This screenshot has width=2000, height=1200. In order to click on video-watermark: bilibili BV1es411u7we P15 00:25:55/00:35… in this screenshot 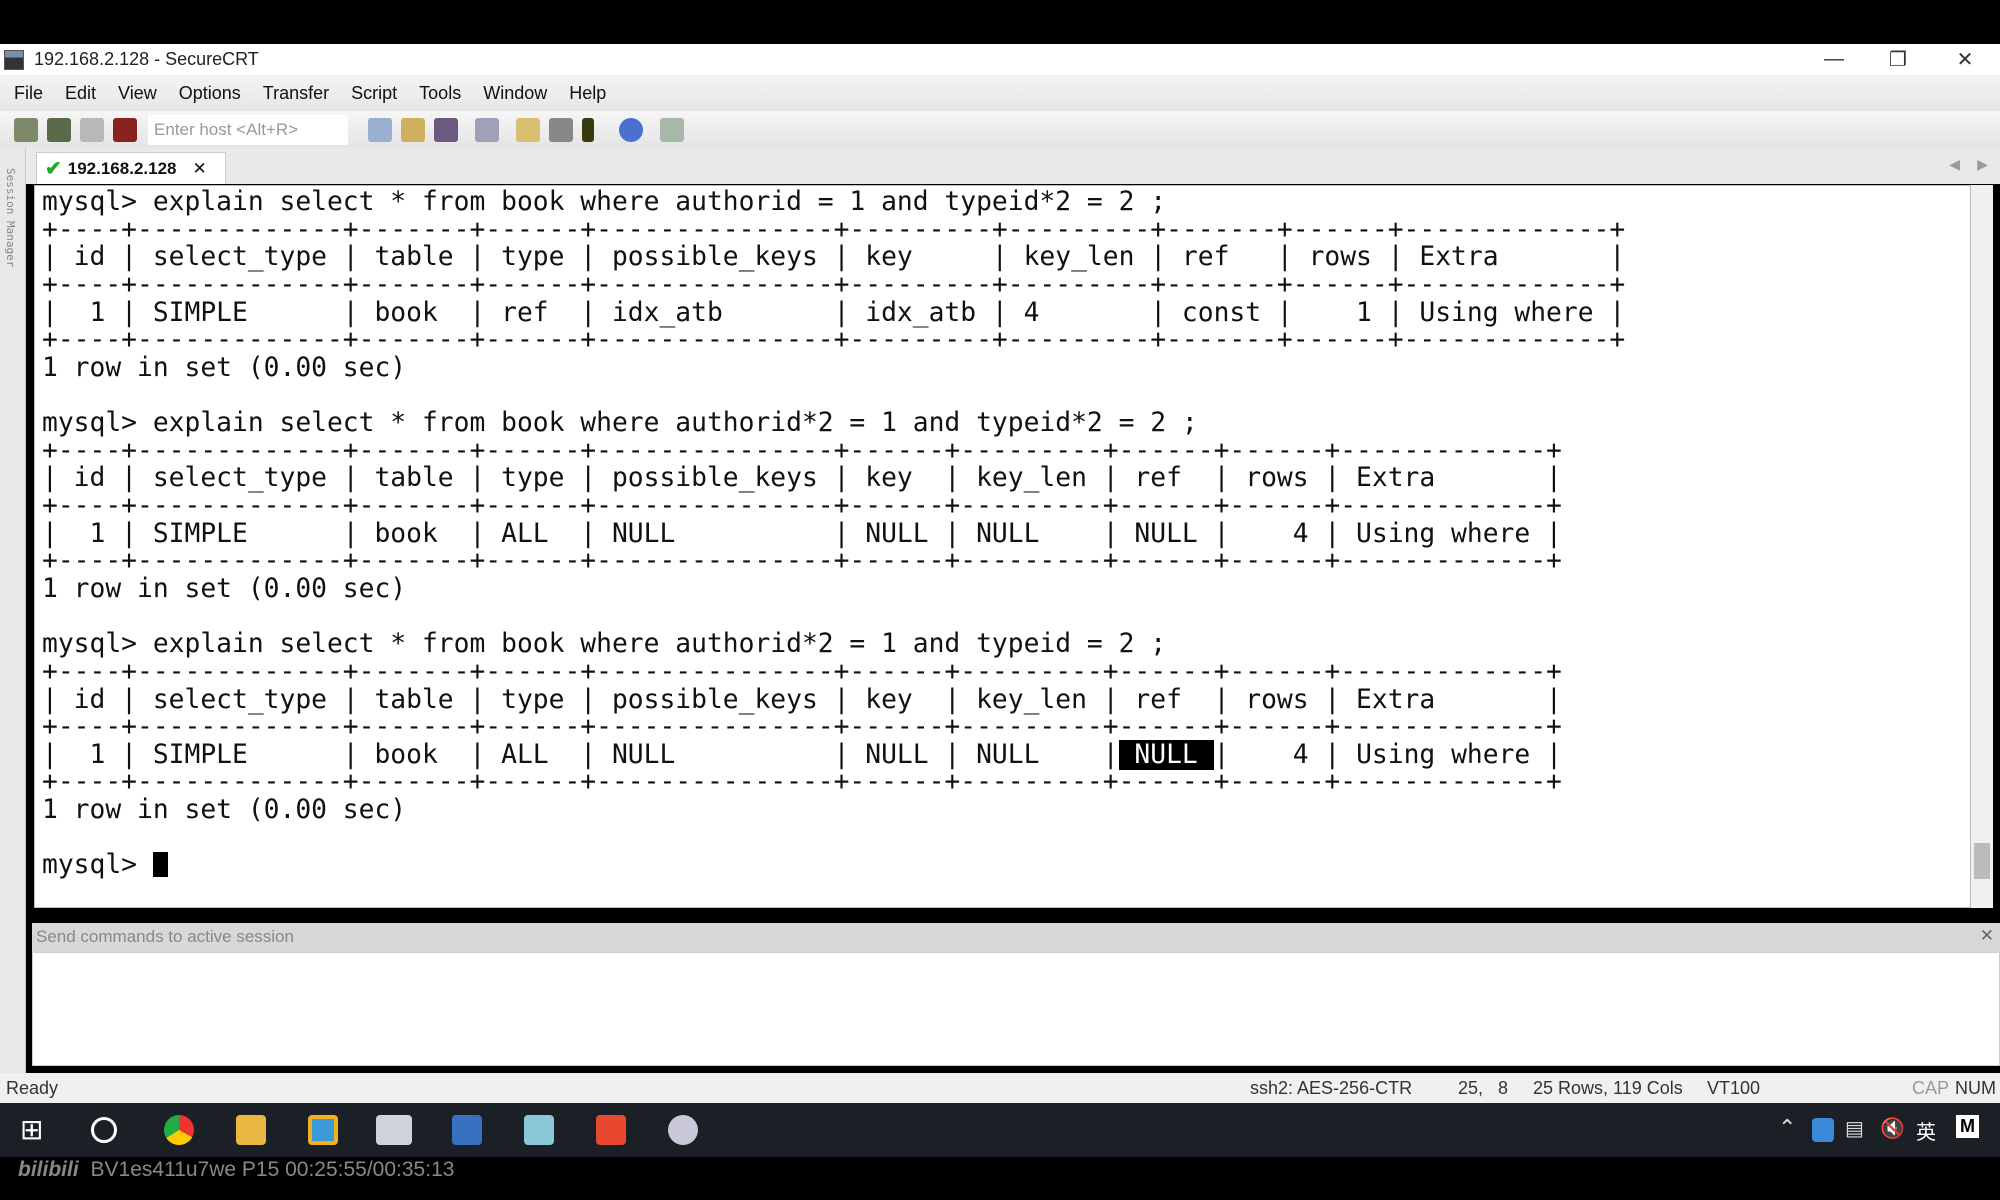, I will do `click(236, 1170)`.